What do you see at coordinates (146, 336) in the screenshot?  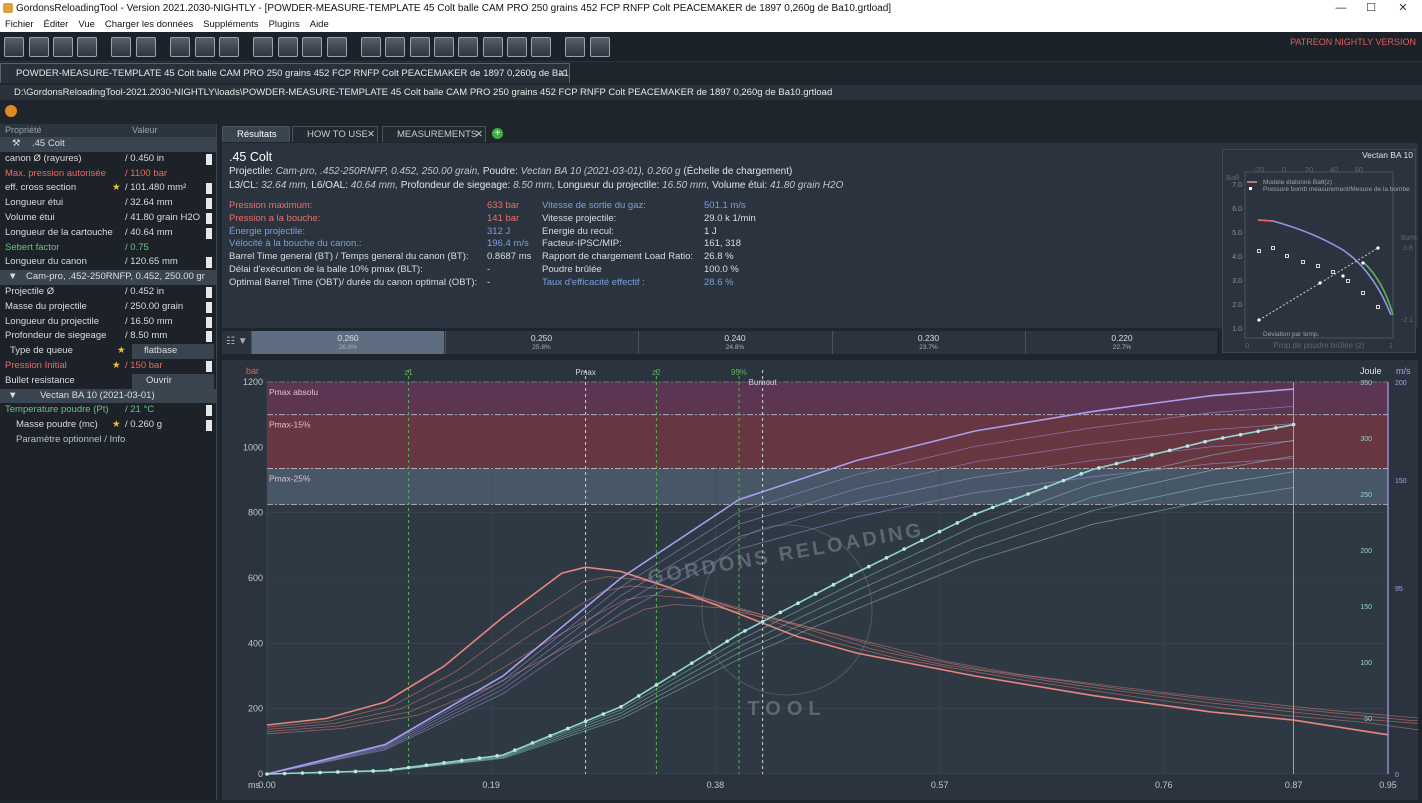 I see `prop-value: / 8.50 mm` at bounding box center [146, 336].